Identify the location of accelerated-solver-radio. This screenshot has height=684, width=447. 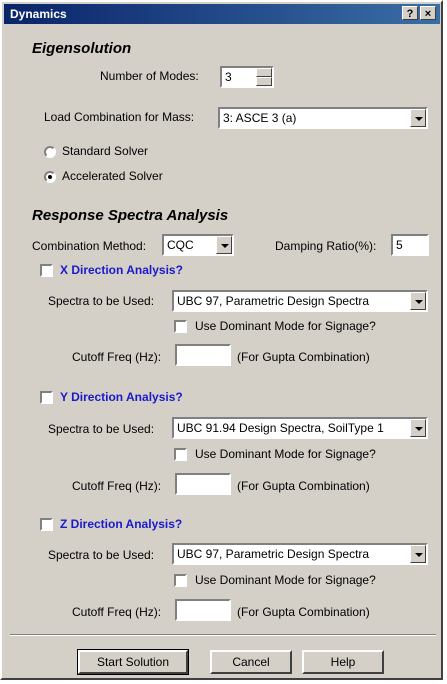
(50, 177).